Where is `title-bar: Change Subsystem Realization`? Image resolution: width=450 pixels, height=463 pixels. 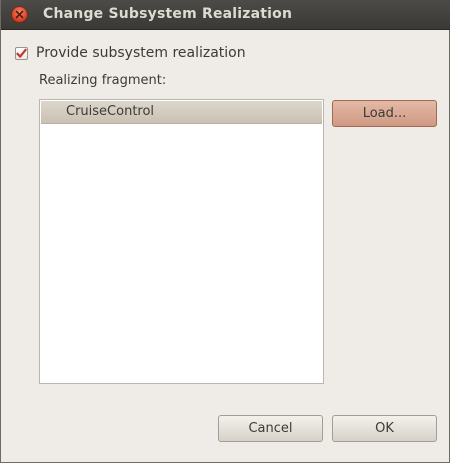 title-bar: Change Subsystem Realization is located at coordinates (225, 15).